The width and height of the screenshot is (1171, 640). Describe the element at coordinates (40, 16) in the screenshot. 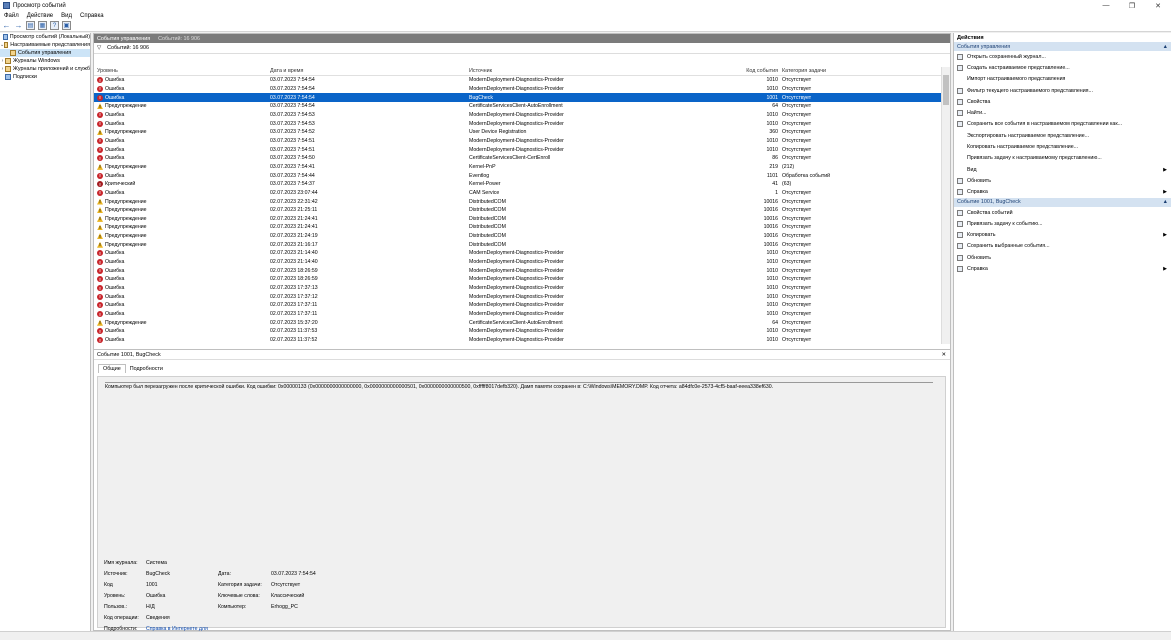

I see `menu-action: Действие` at that location.